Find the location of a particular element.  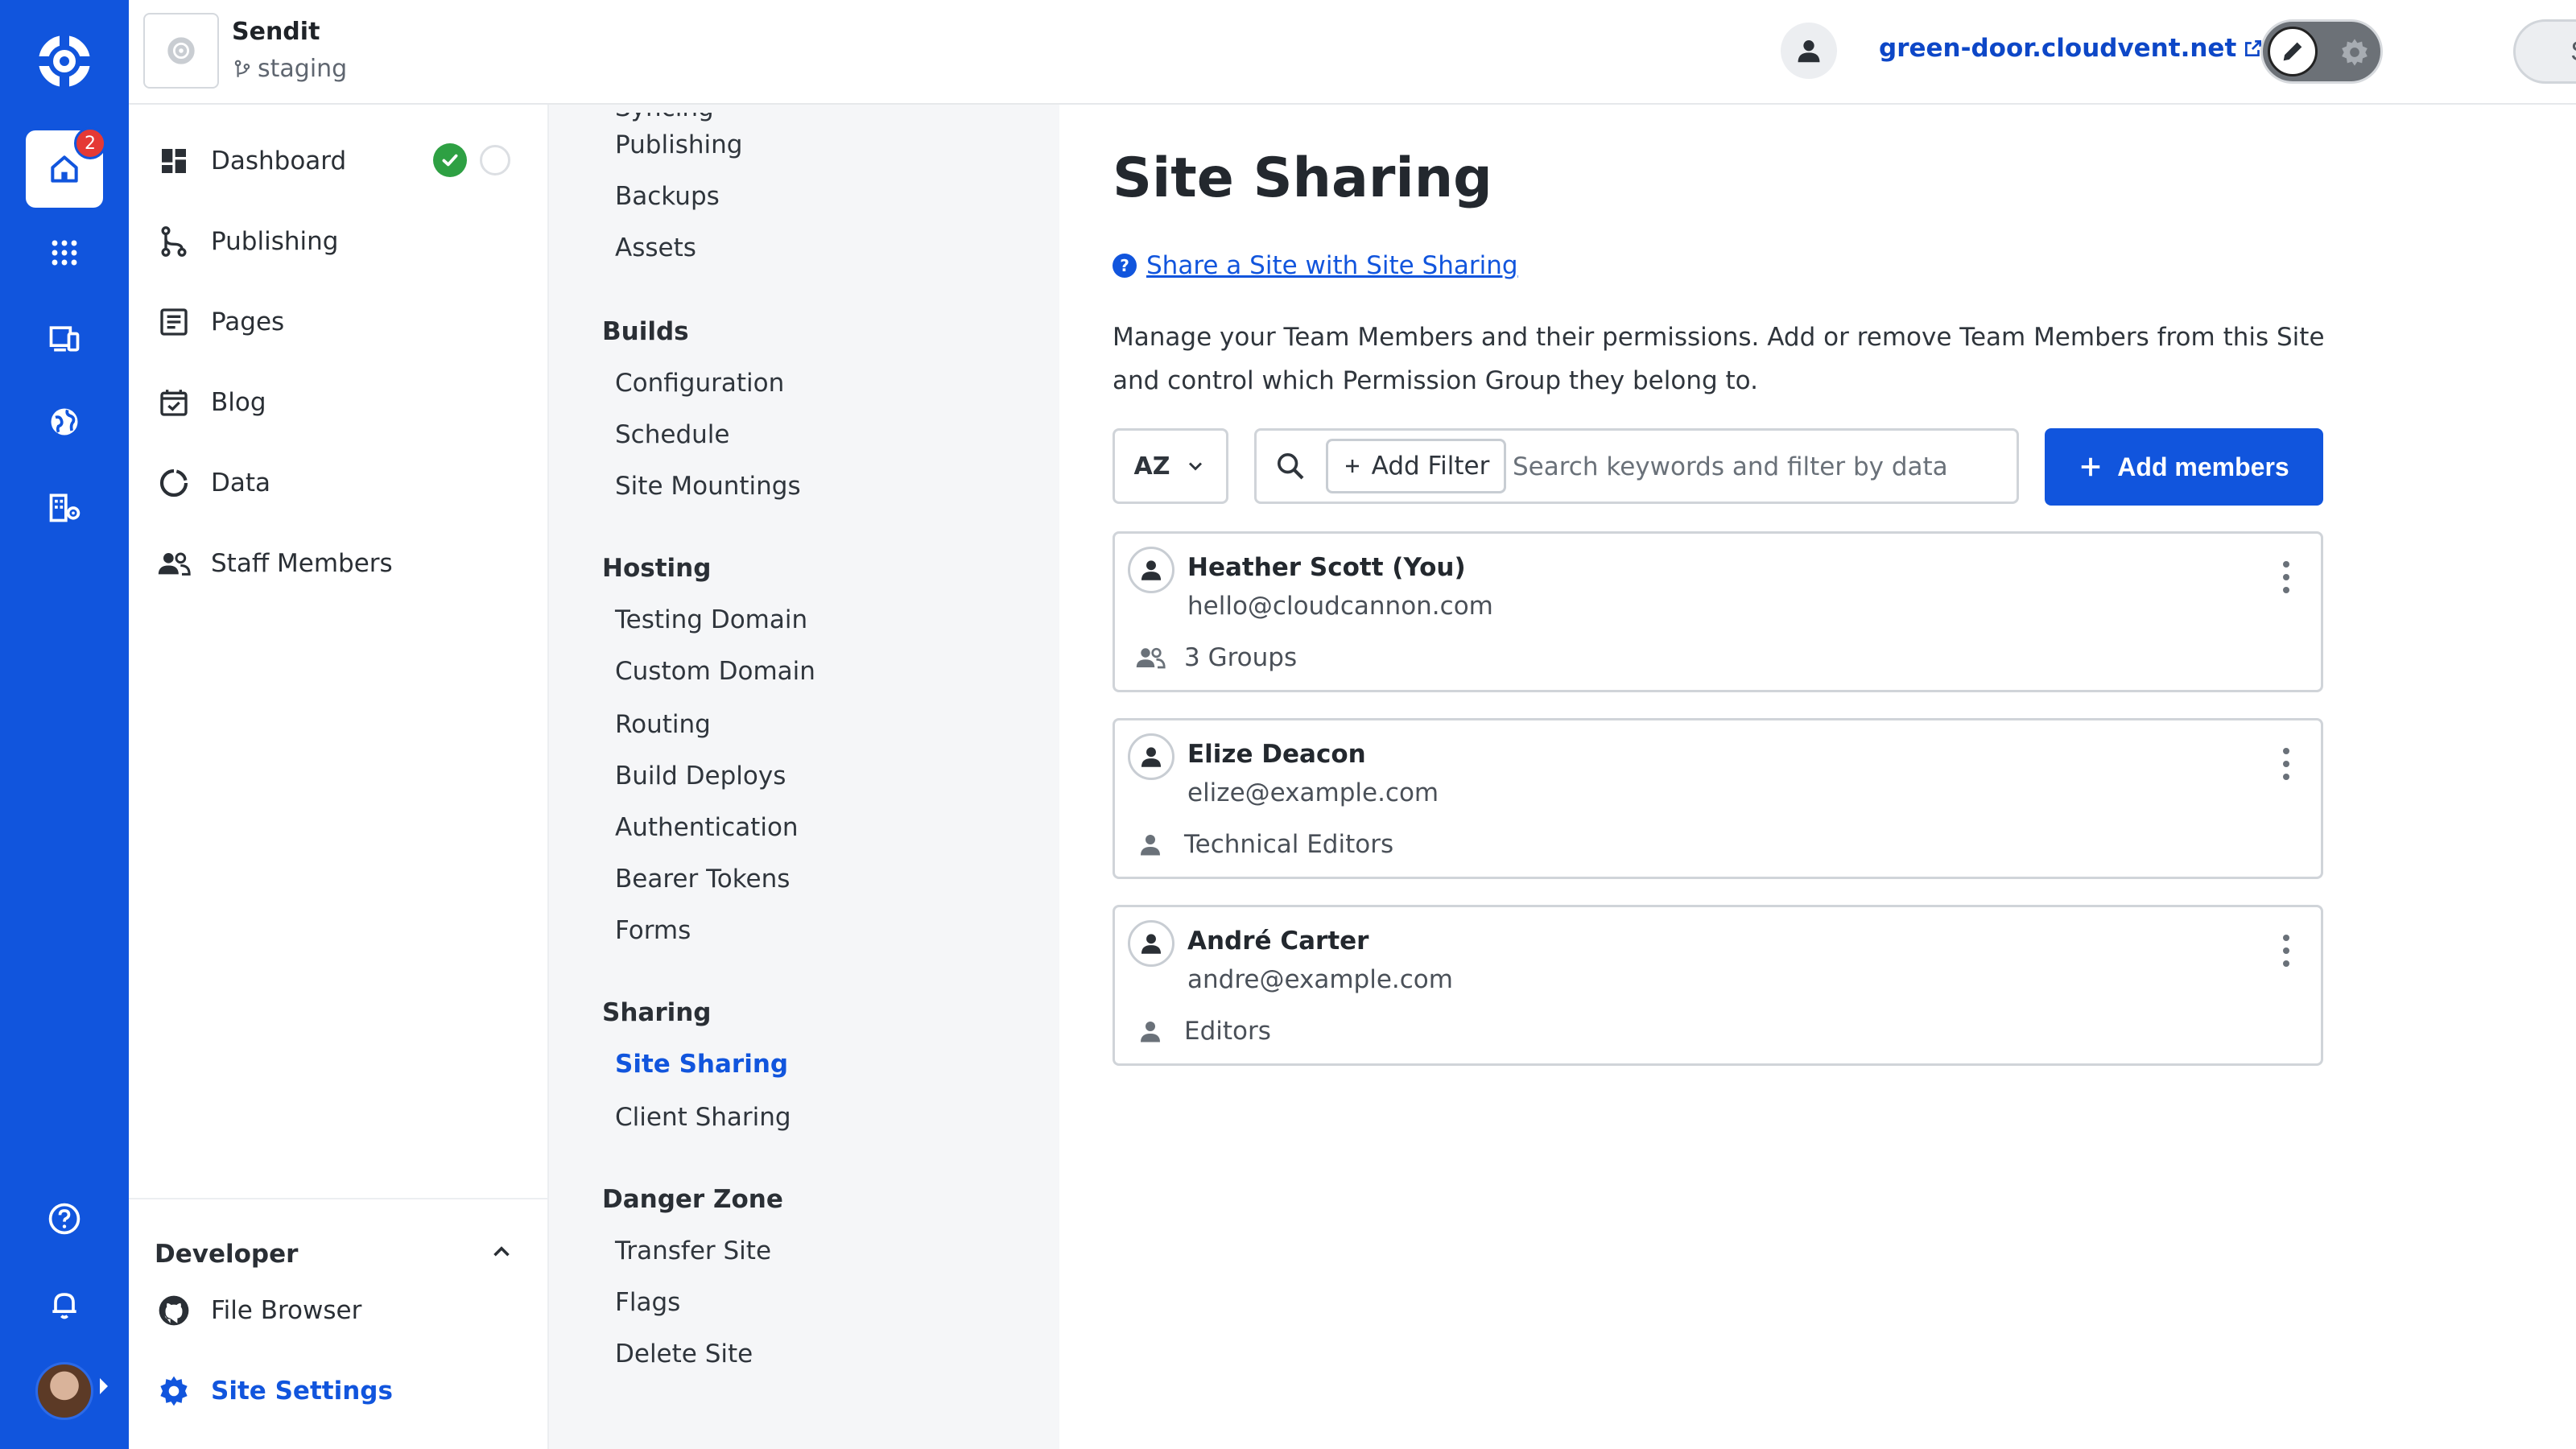

rail-globe-button is located at coordinates (64, 422).